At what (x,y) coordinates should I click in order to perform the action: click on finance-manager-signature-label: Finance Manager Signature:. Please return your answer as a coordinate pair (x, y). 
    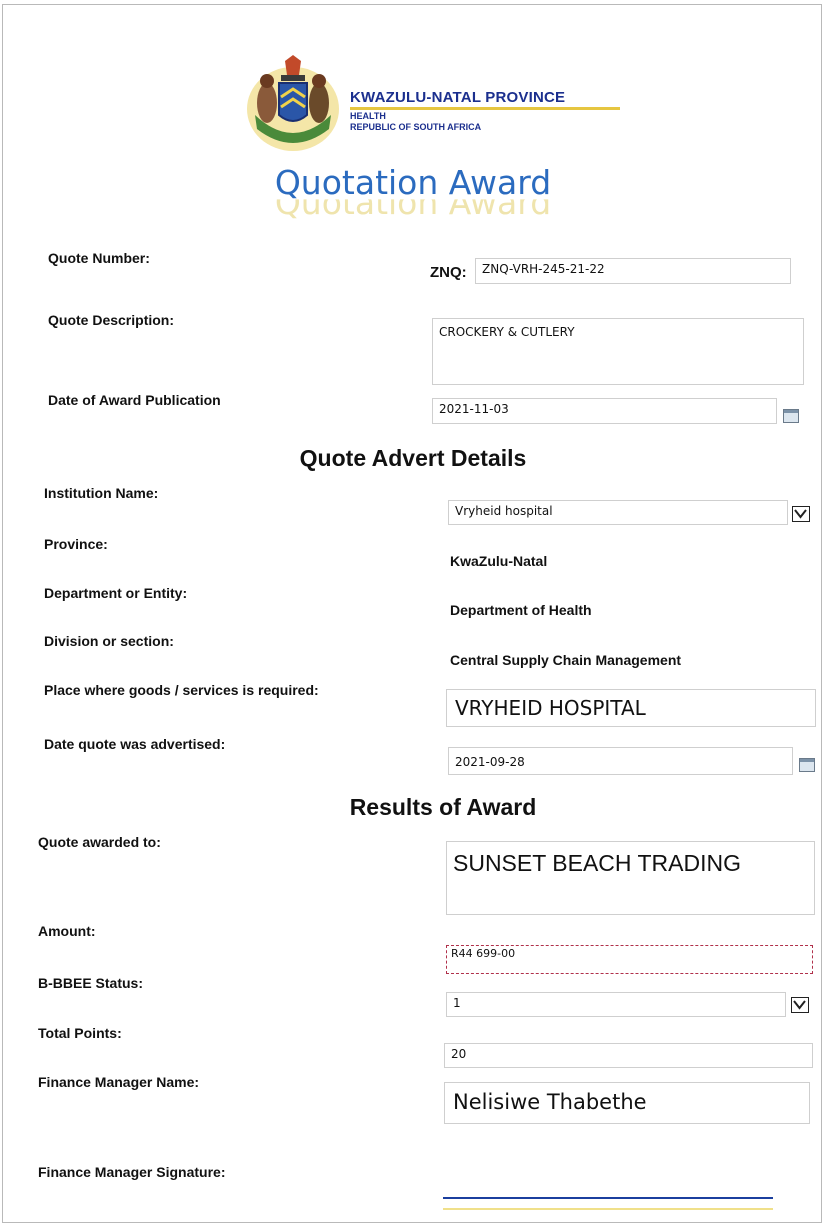
    Looking at the image, I should click on (132, 1172).